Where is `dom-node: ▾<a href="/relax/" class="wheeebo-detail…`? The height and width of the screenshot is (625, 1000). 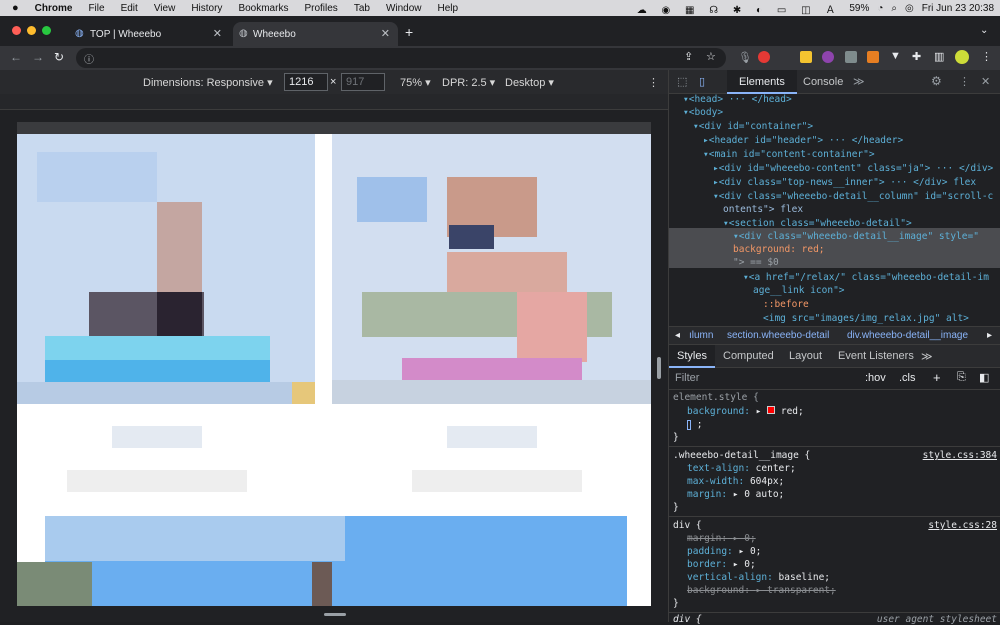
dom-node: ▾<a href="/relax/" class="wheeebo-detail… is located at coordinates (866, 277).